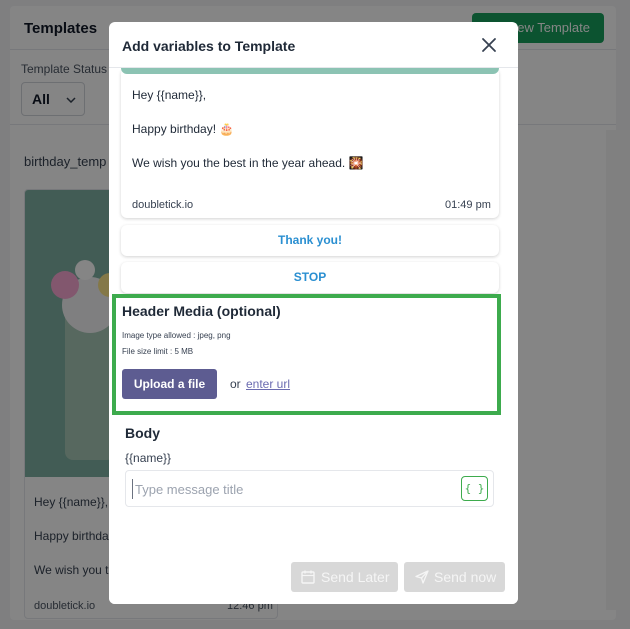 Image resolution: width=630 pixels, height=629 pixels. I want to click on preview-time: 01:49 pm, so click(468, 205).